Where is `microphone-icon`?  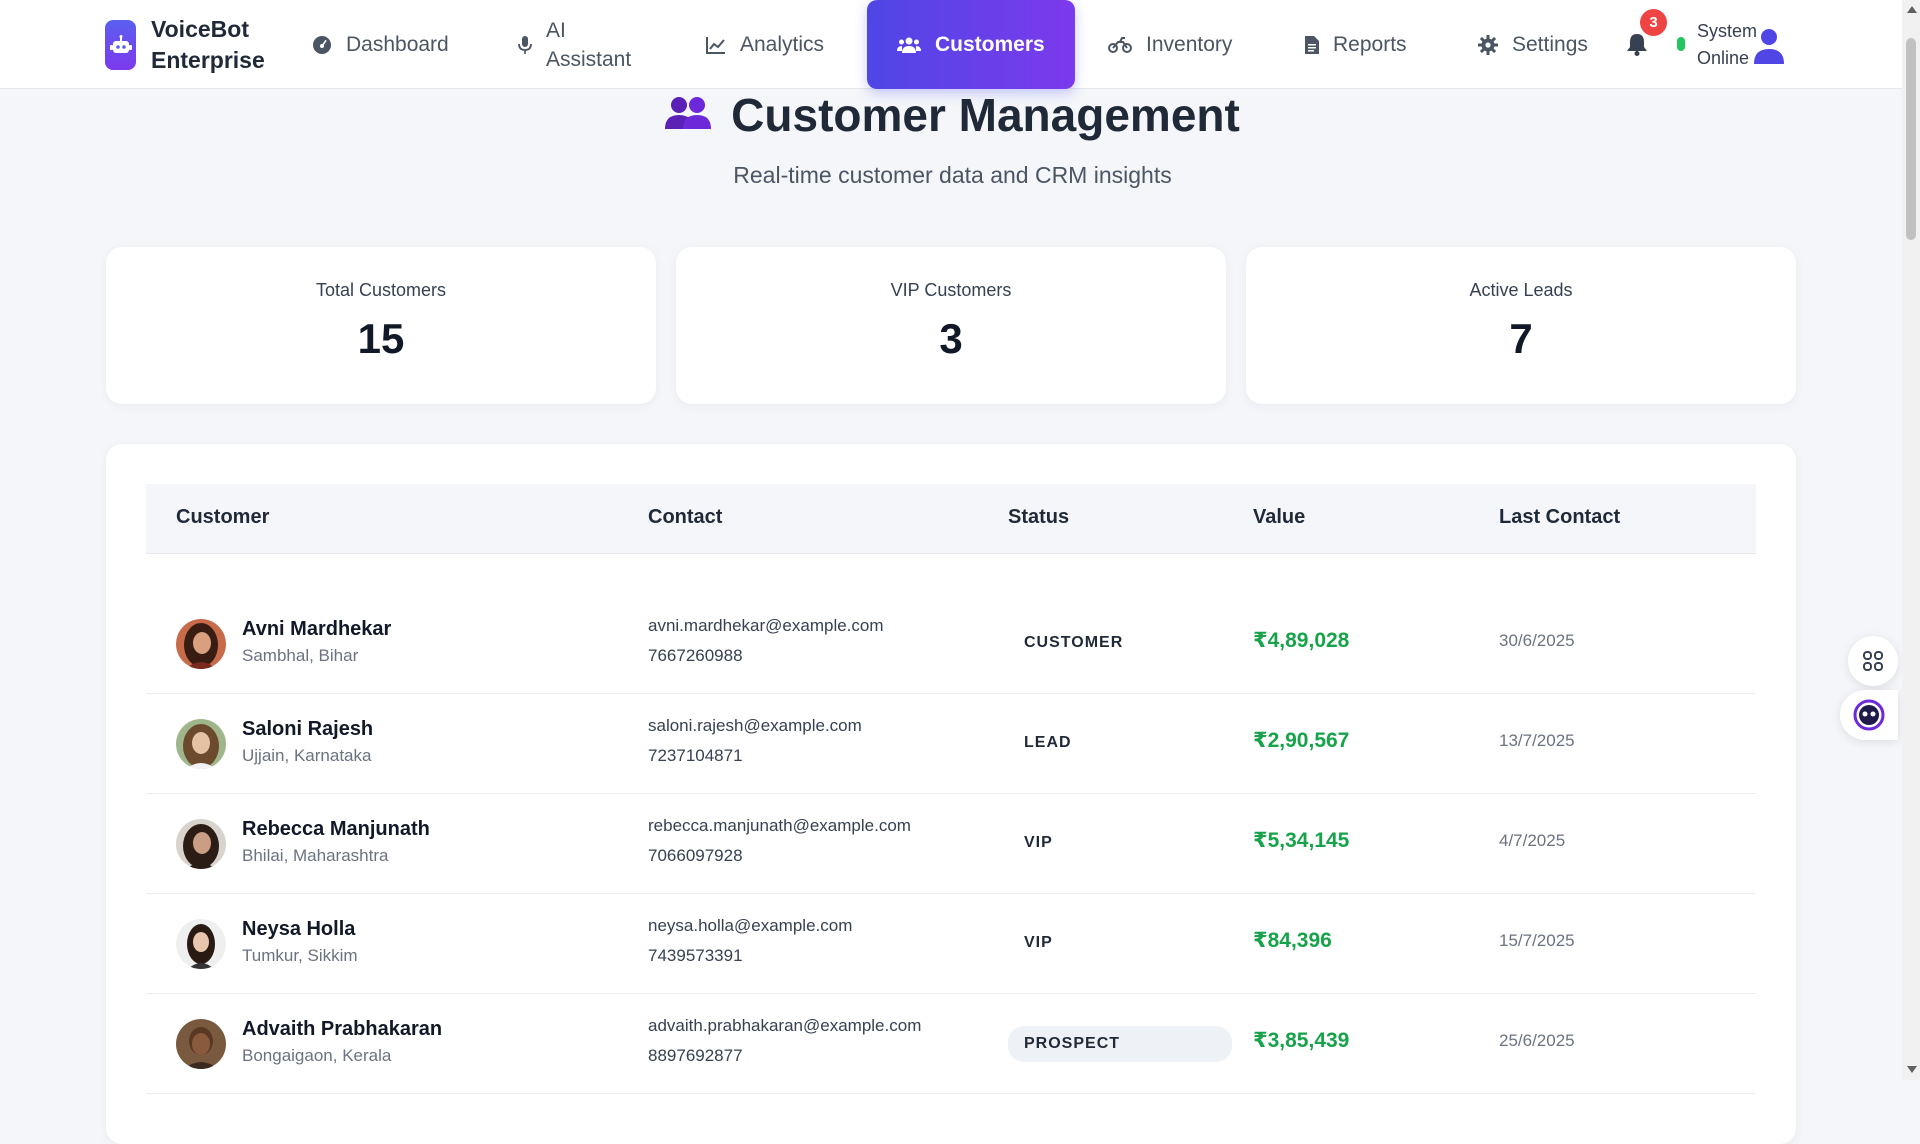 microphone-icon is located at coordinates (525, 45).